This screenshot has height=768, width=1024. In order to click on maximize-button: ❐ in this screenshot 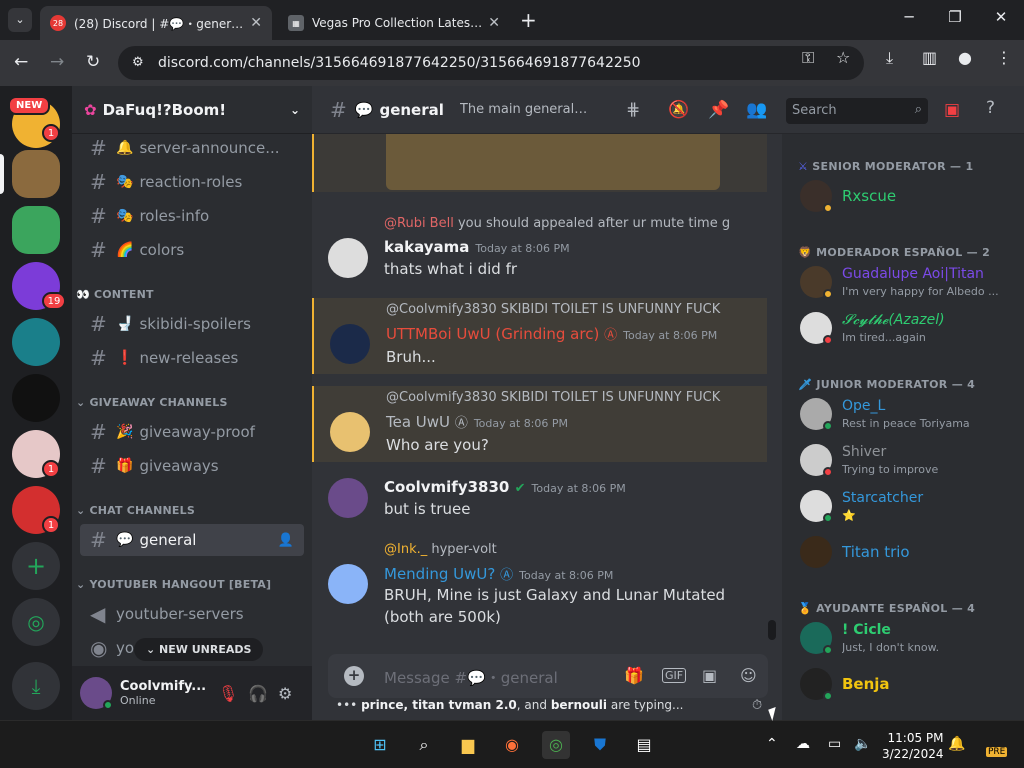, I will do `click(955, 17)`.